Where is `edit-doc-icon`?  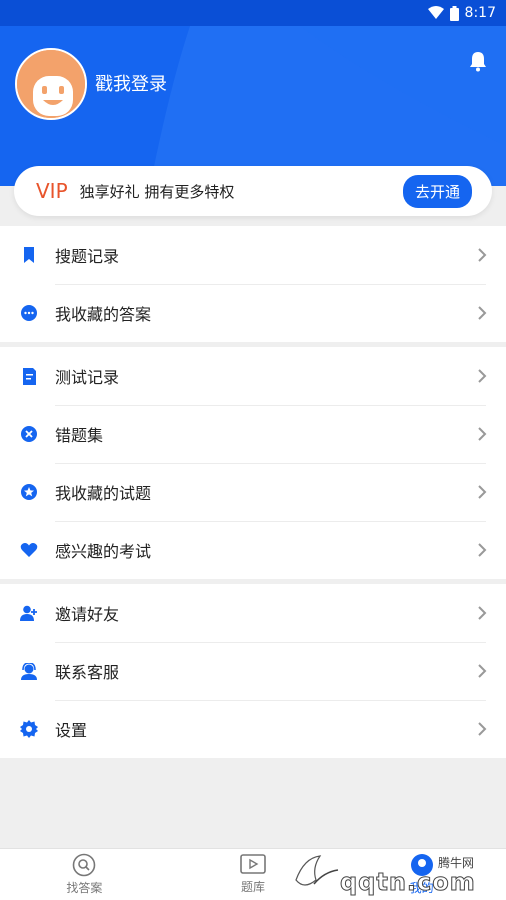
edit-doc-icon is located at coordinates (29, 376).